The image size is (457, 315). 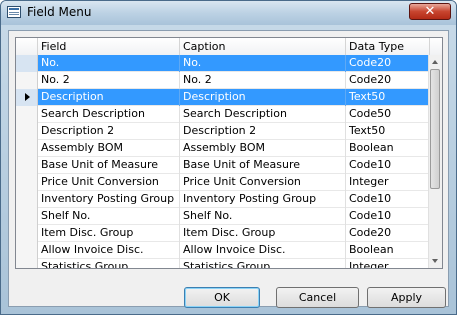 What do you see at coordinates (263, 233) in the screenshot?
I see `cell-caption: Item Disc. Group` at bounding box center [263, 233].